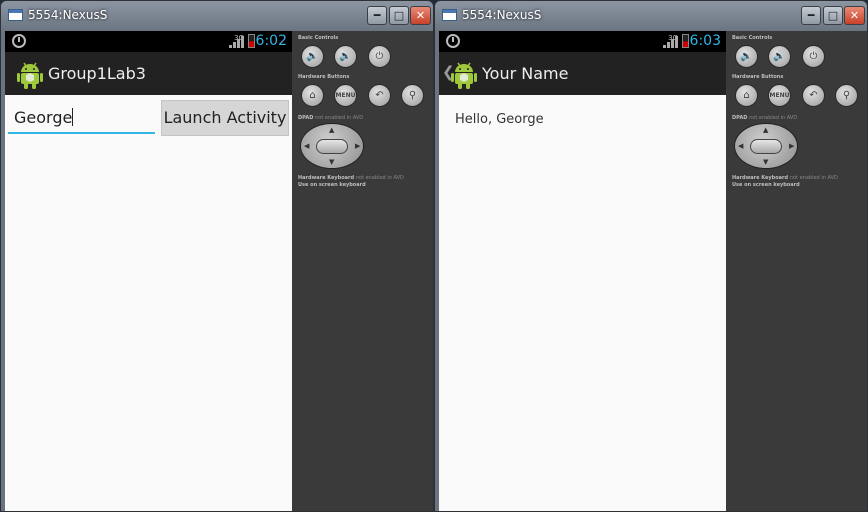  I want to click on status-time: 6:02, so click(271, 41).